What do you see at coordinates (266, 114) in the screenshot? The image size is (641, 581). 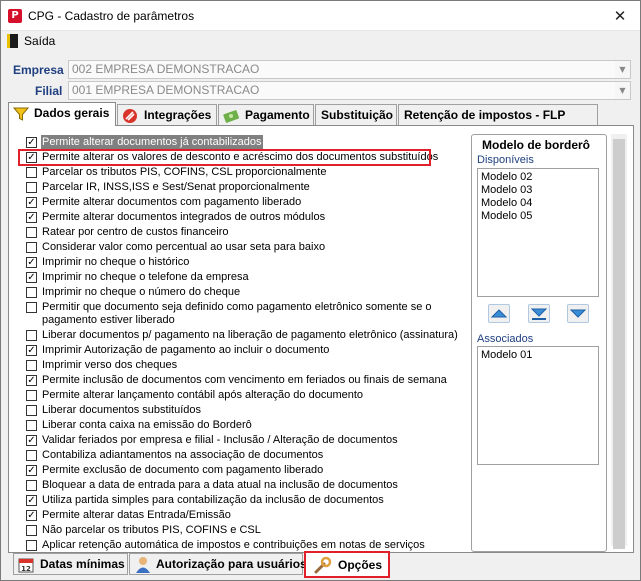 I see `tab-pagamento: Pagamento` at bounding box center [266, 114].